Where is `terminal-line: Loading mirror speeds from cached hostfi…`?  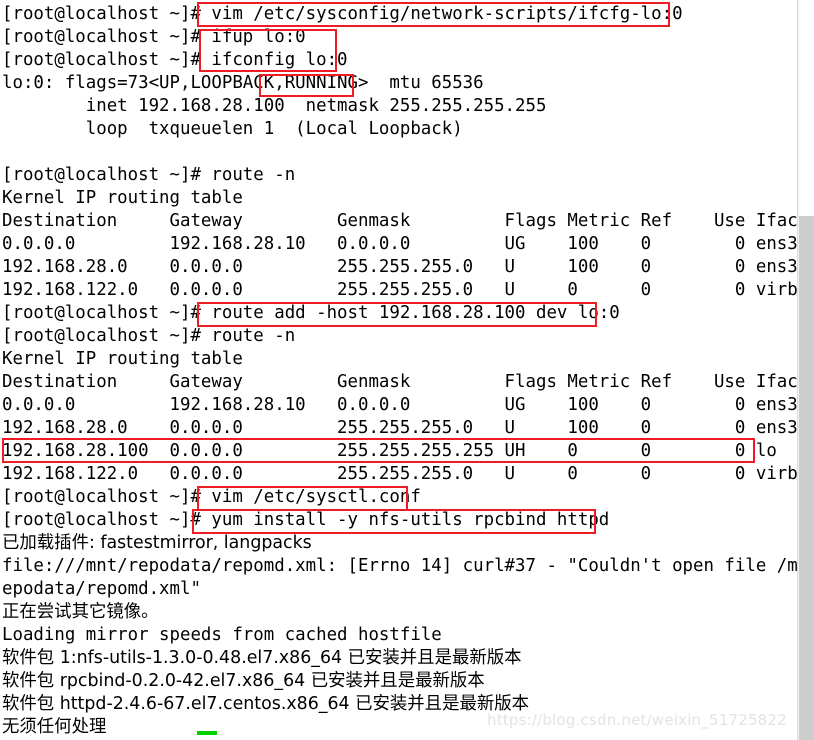
terminal-line: Loading mirror speeds from cached hostfi… is located at coordinates (222, 635).